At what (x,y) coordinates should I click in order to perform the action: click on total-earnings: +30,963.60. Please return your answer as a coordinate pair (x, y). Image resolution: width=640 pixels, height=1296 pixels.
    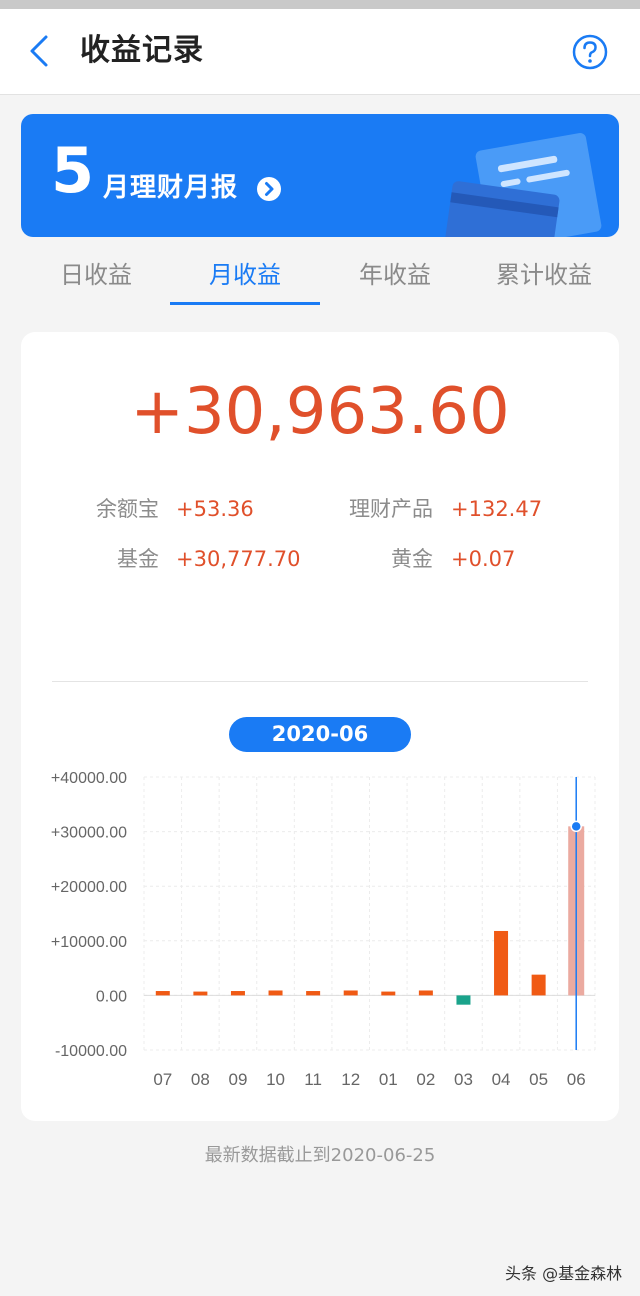
    Looking at the image, I should click on (320, 412).